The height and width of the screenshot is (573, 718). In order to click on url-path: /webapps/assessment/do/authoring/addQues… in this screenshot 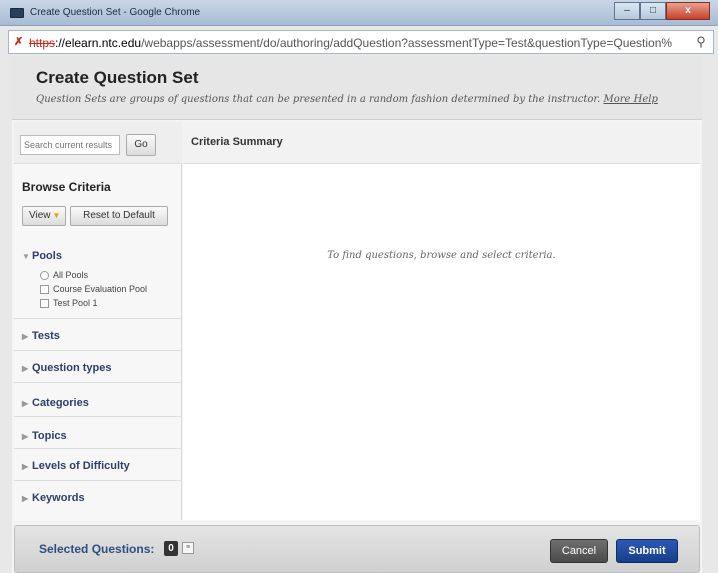, I will do `click(407, 43)`.